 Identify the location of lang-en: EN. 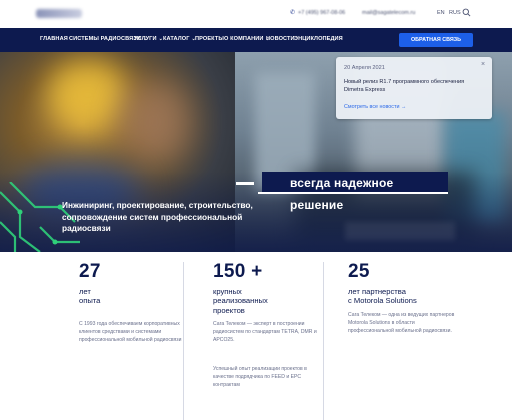
(441, 13).